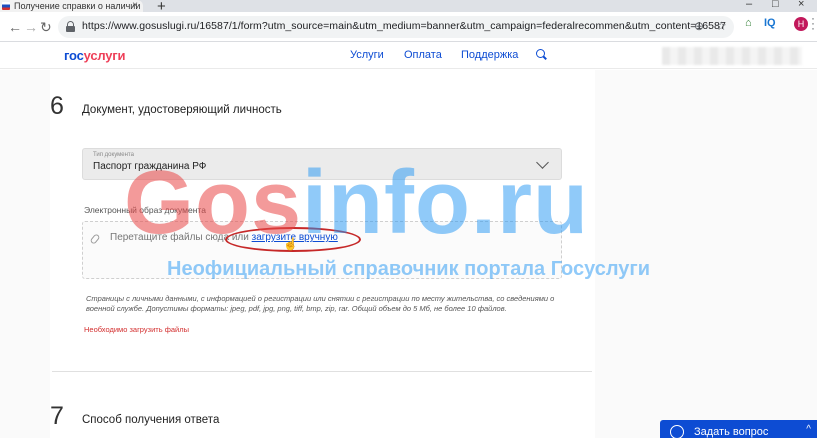  What do you see at coordinates (540, 53) in the screenshot?
I see `search-icon` at bounding box center [540, 53].